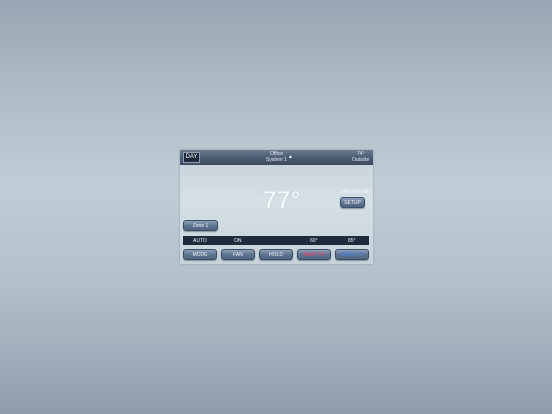  I want to click on outside-label: Outside, so click(361, 160).